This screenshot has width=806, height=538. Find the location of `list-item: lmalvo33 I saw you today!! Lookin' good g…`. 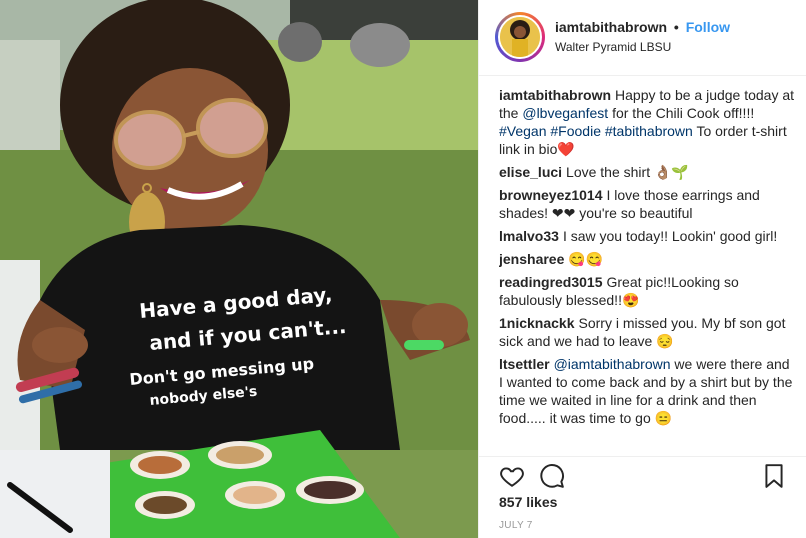

list-item: lmalvo33 I saw you today!! Lookin' good g… is located at coordinates (647, 236).